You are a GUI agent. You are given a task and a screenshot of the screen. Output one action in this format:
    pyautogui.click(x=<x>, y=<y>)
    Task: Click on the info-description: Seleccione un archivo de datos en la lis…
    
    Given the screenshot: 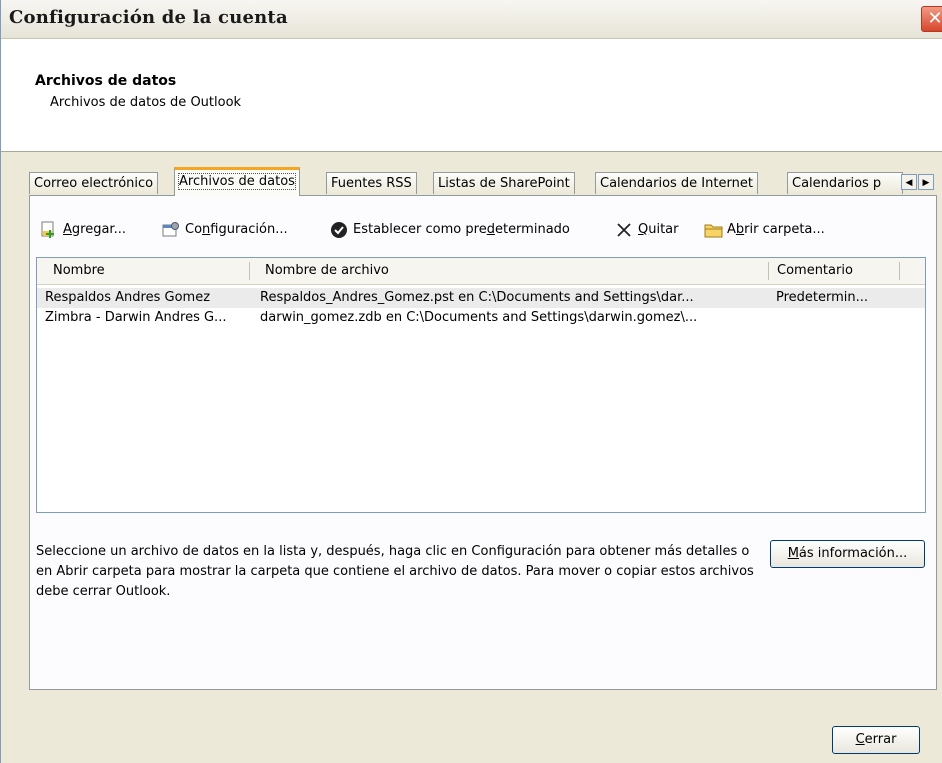 What is the action you would take?
    pyautogui.click(x=395, y=571)
    